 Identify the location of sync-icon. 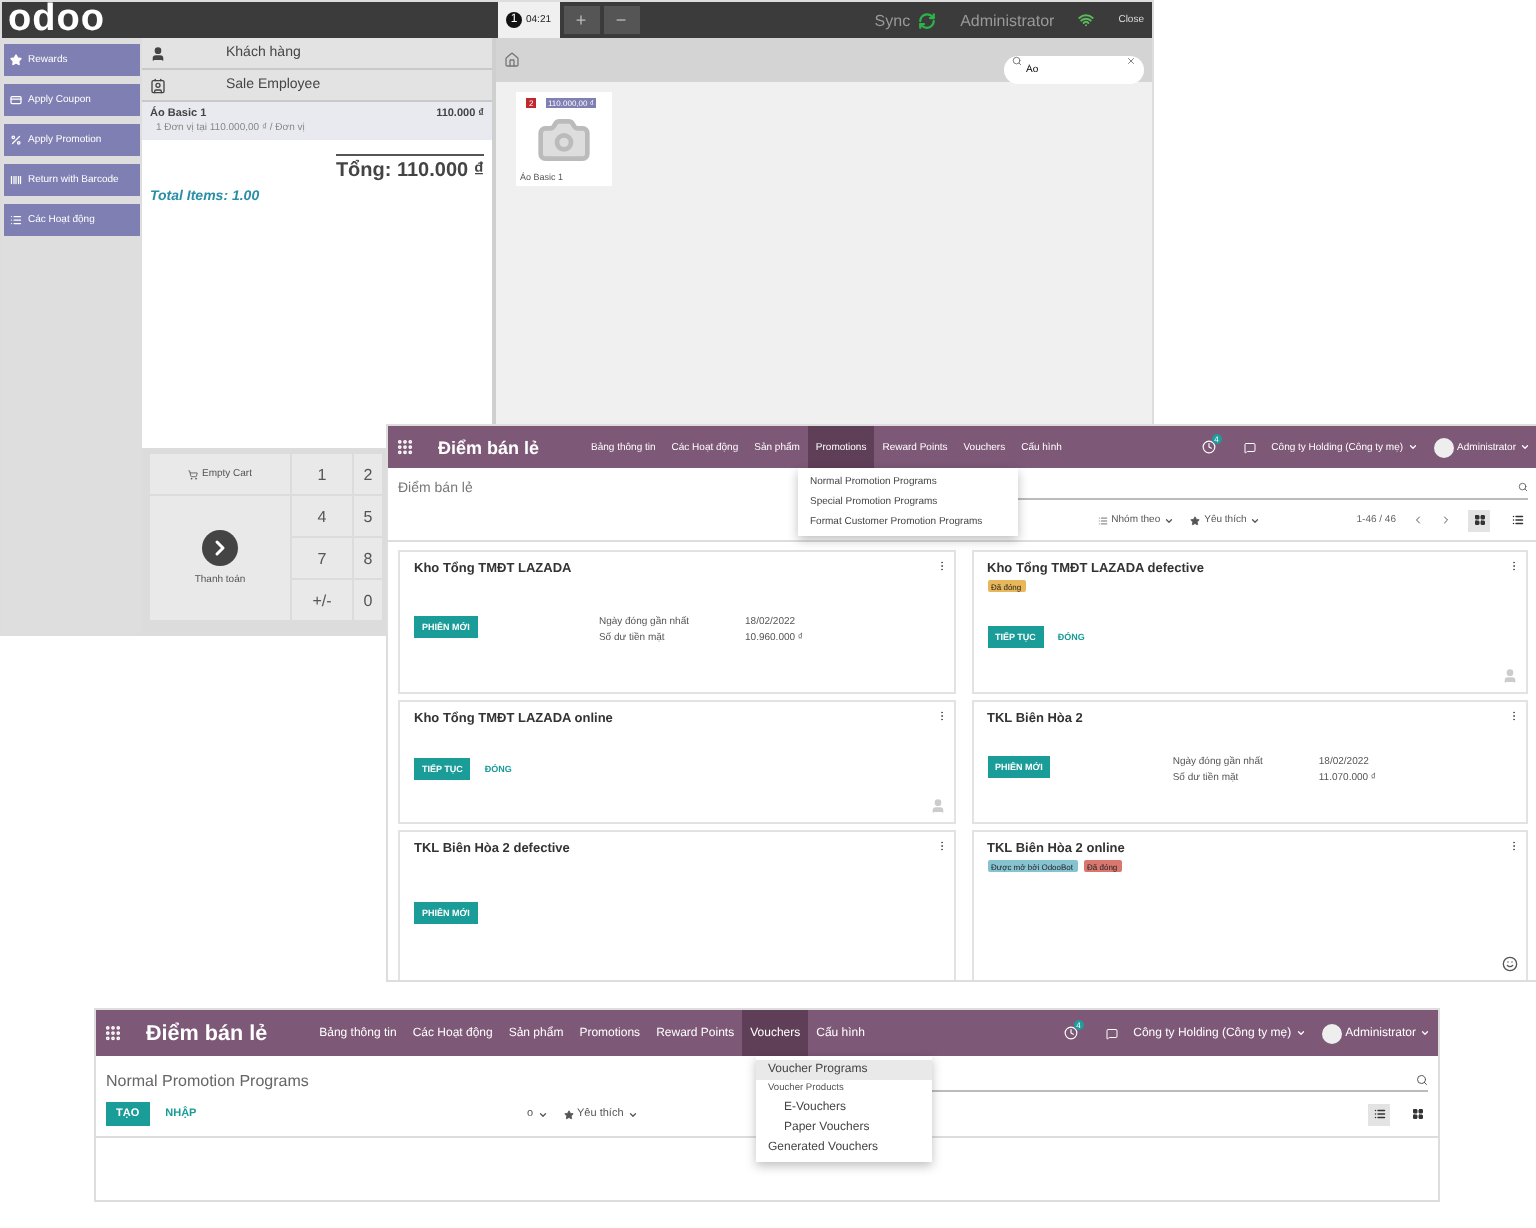
(927, 20).